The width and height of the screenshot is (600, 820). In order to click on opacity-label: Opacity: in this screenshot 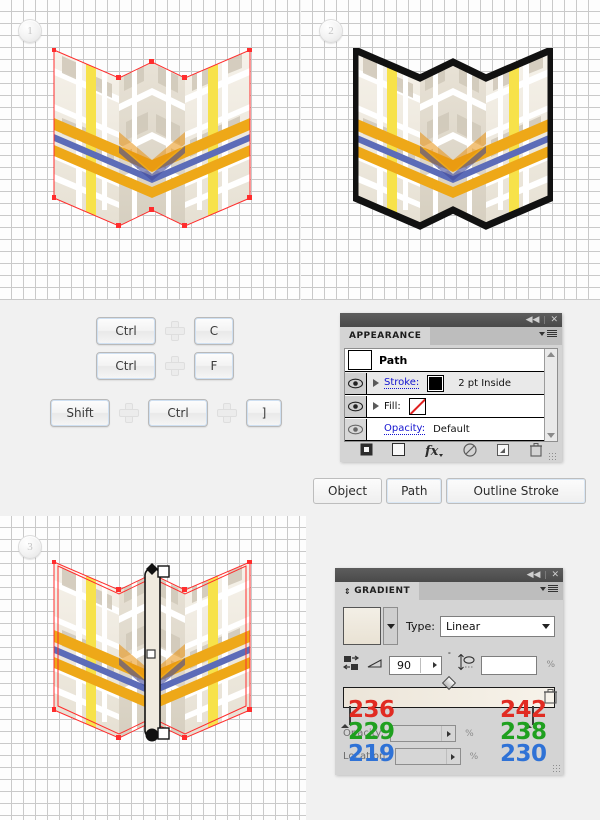, I will do `click(405, 429)`.